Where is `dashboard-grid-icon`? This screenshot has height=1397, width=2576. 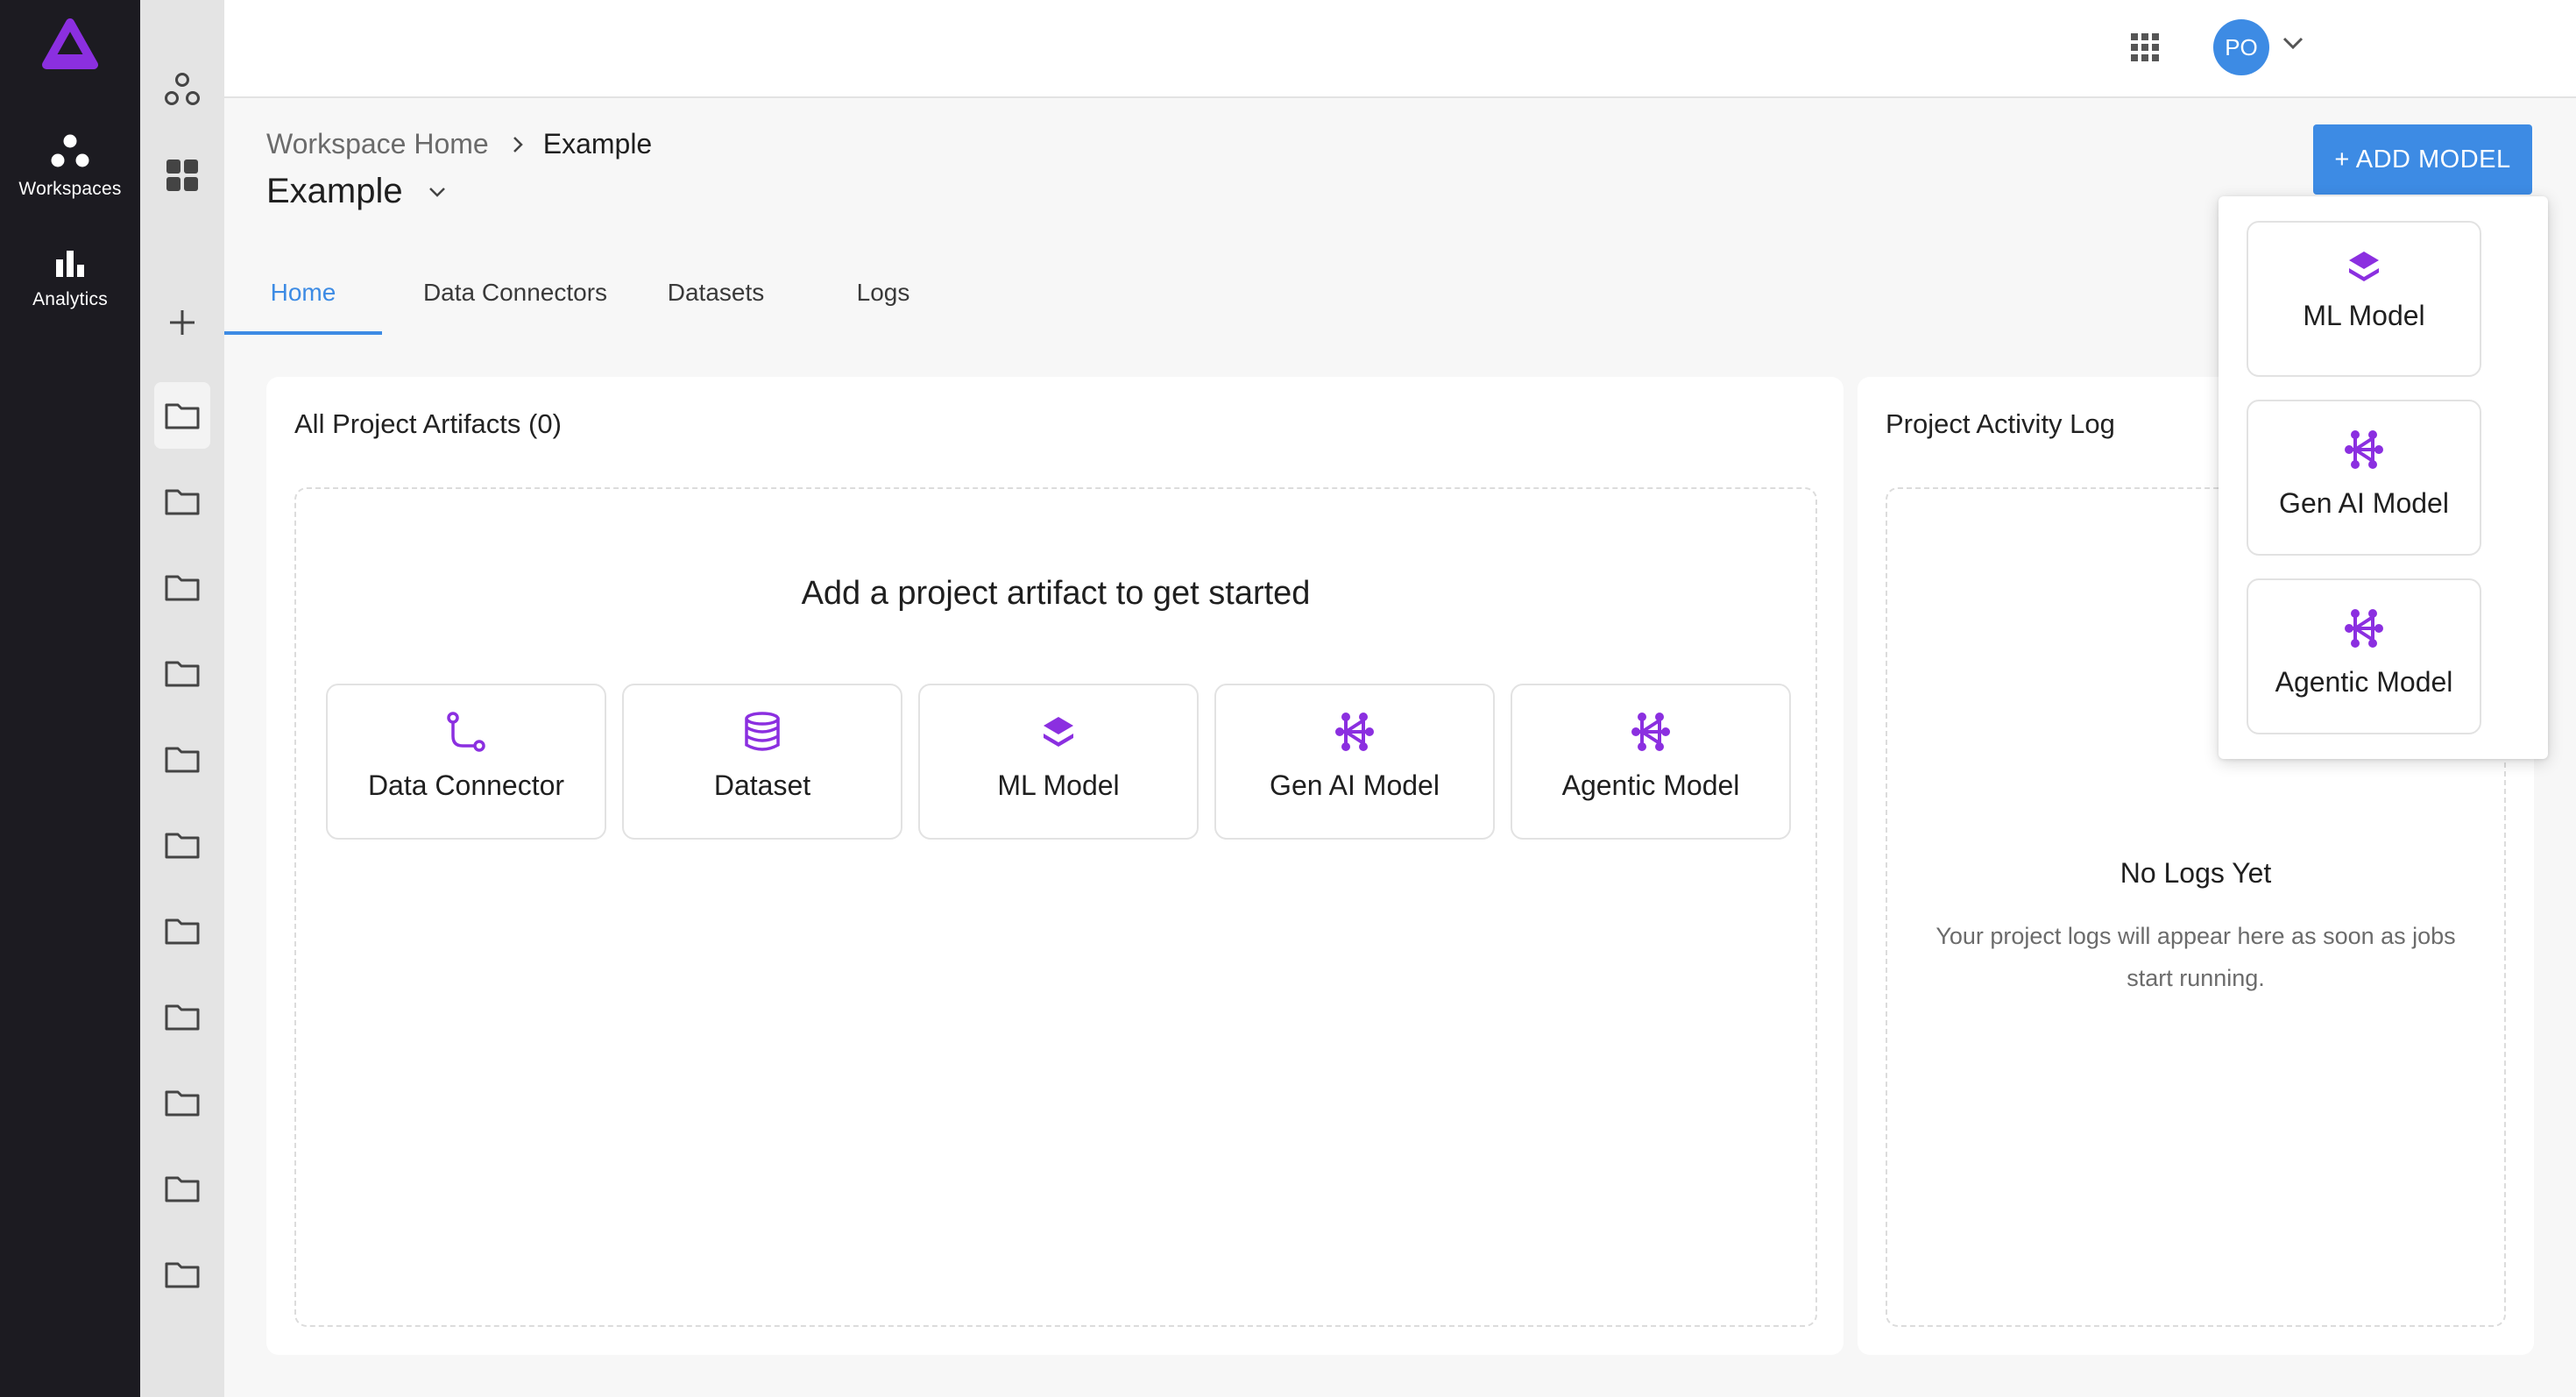 dashboard-grid-icon is located at coordinates (182, 175).